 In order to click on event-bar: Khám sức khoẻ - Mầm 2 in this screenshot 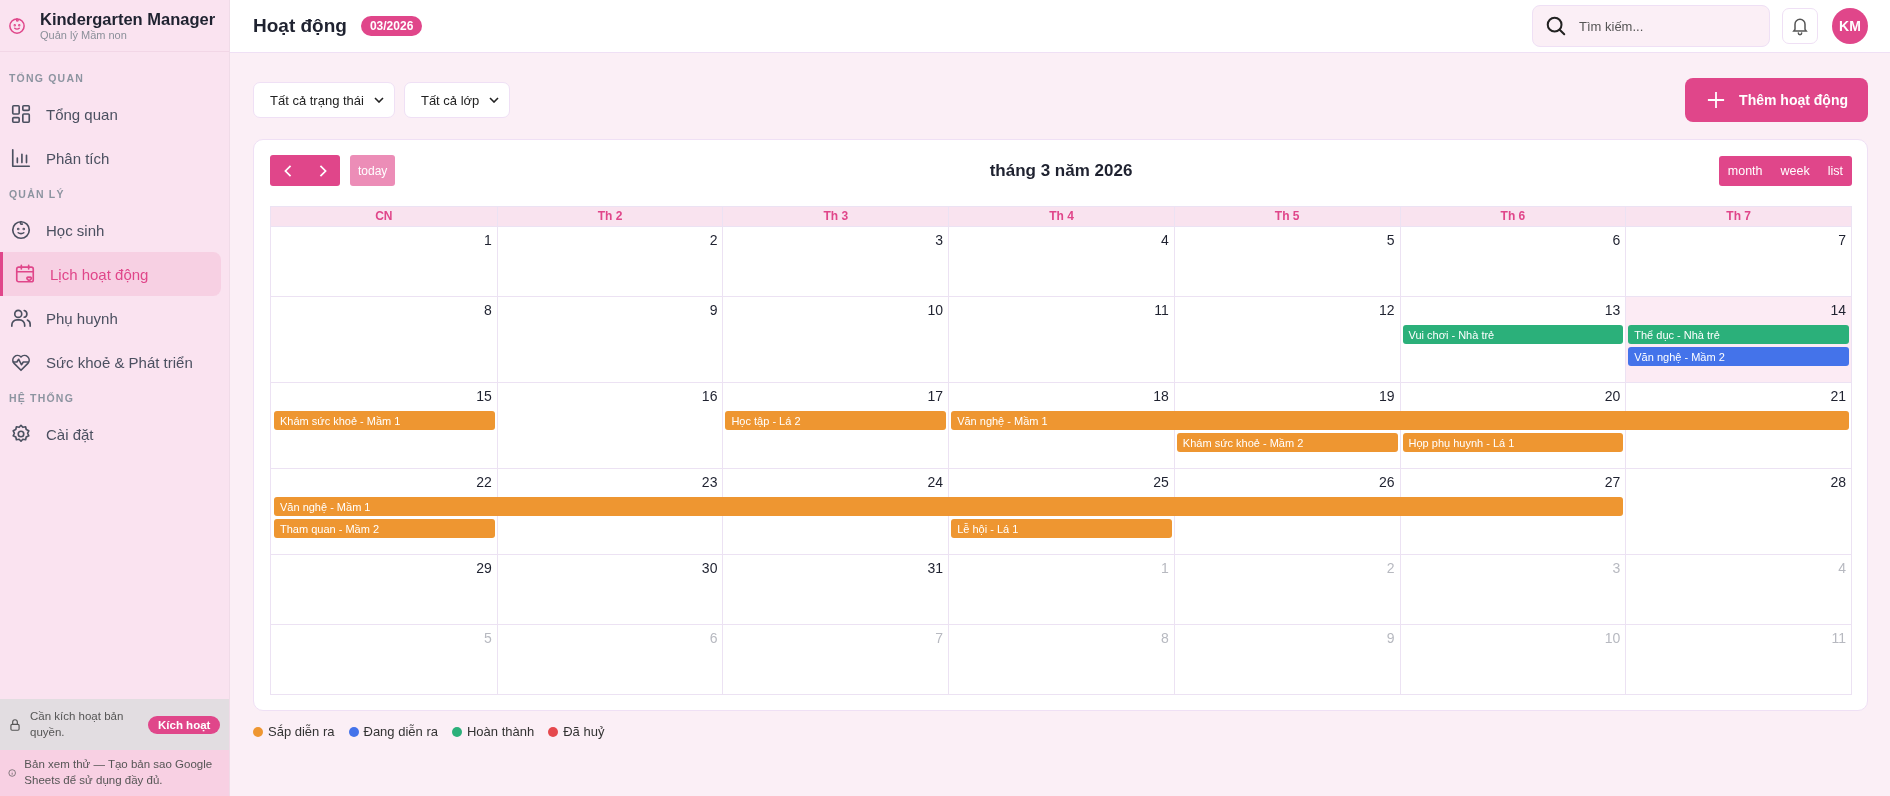, I will do `click(1287, 442)`.